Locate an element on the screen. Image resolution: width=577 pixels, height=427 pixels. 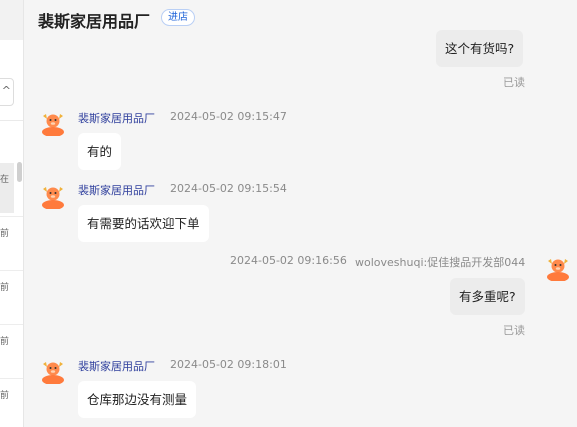
enter-shop-button: 进店 is located at coordinates (178, 17).